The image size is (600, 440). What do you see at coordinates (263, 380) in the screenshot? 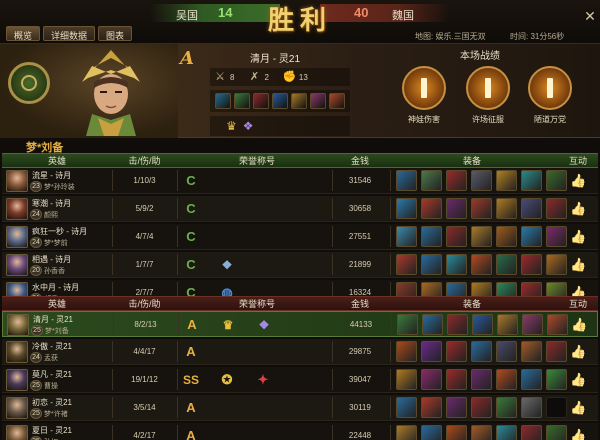
I see `honor-red-seal-icon: ✦` at bounding box center [263, 380].